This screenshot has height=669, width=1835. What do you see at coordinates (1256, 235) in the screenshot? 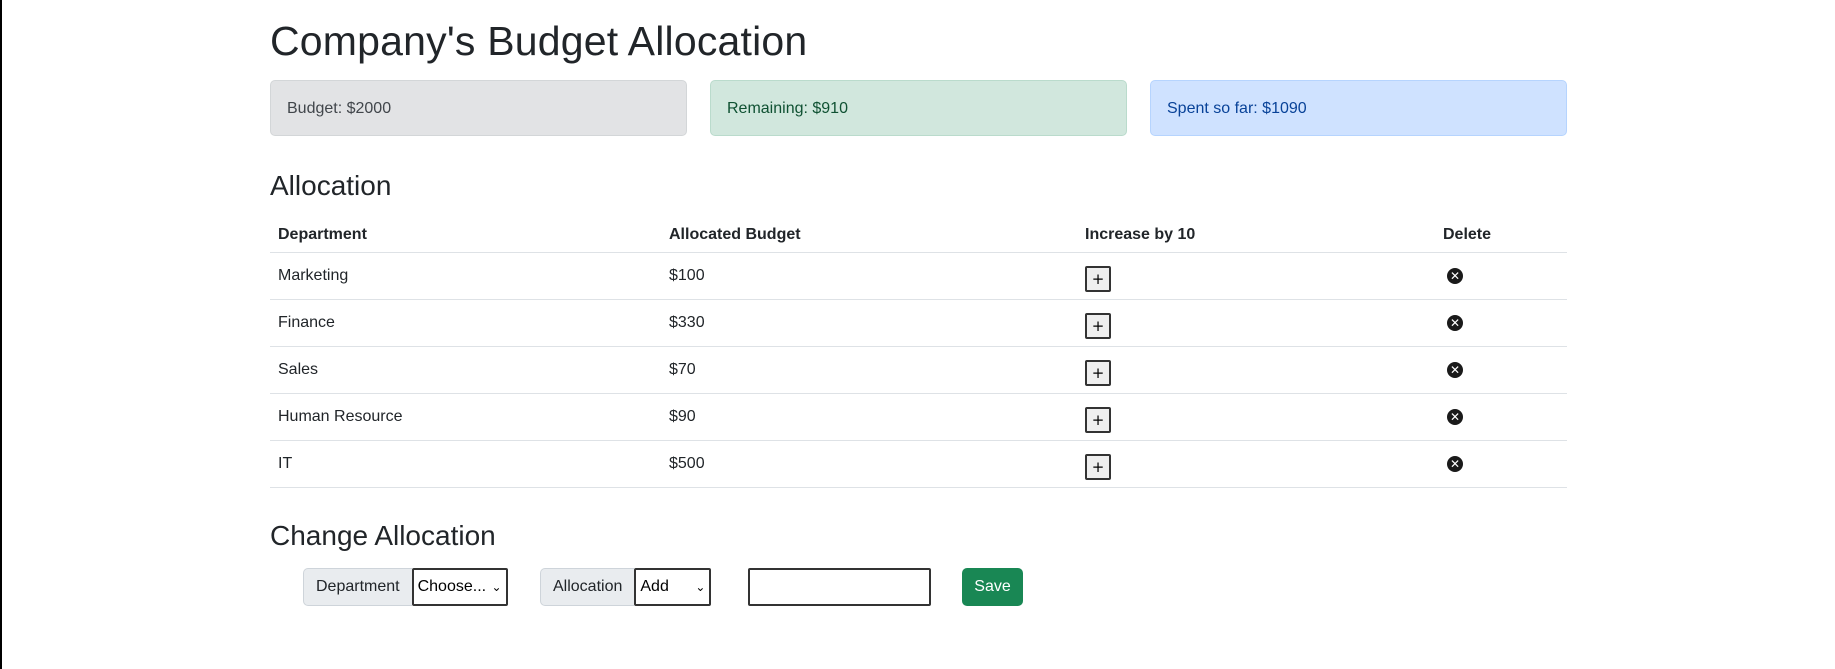
I see `header-increase: Increase by 10` at bounding box center [1256, 235].